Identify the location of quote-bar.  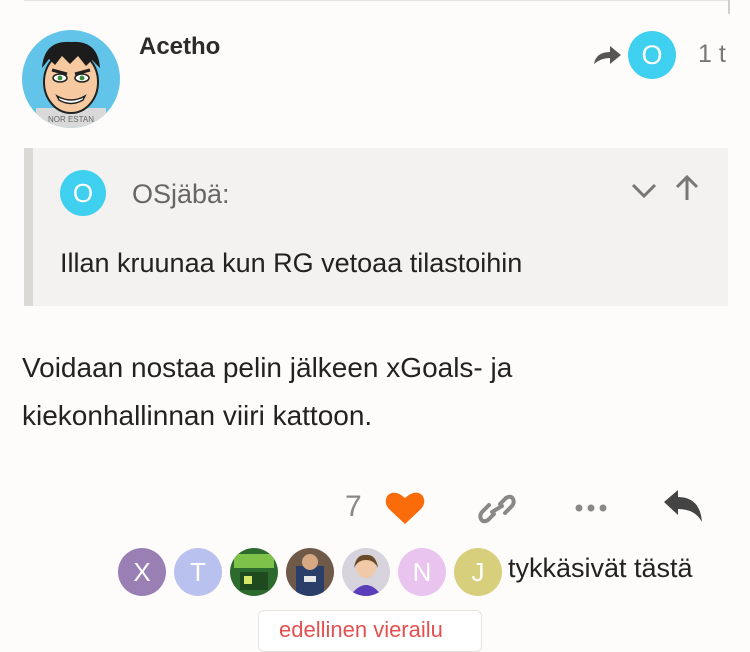
(28, 227).